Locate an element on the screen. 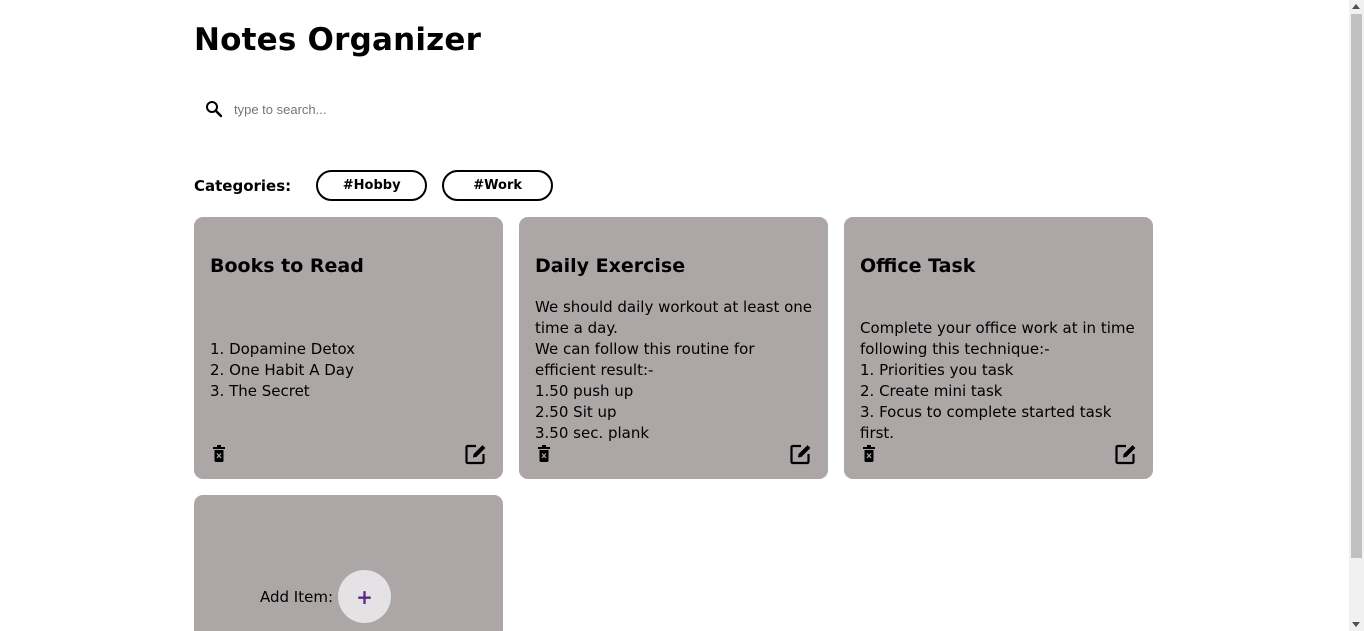  categories-label: Categories: is located at coordinates (243, 185).